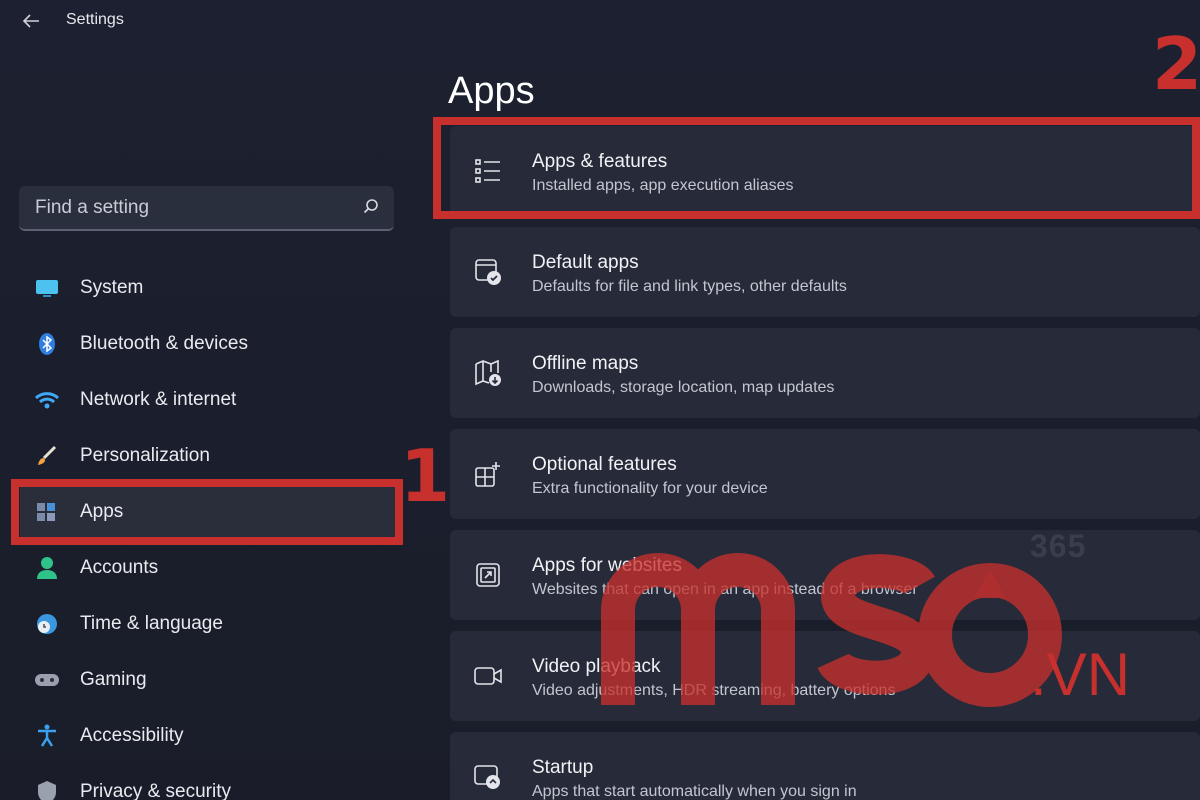  I want to click on title-bar: Settings, so click(600, 22).